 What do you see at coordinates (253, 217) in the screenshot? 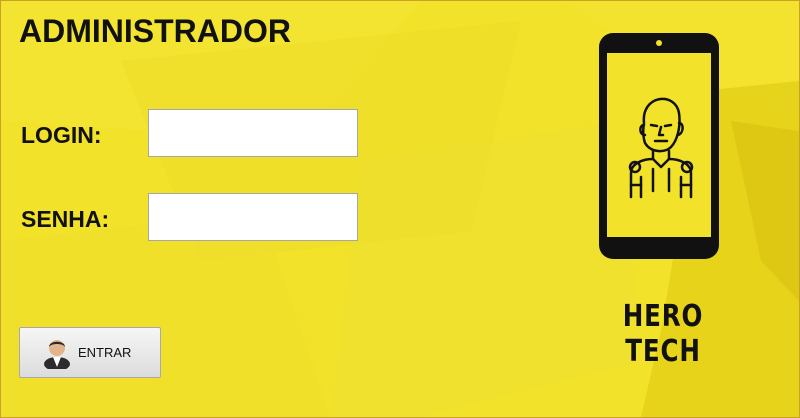
I see `password-field` at bounding box center [253, 217].